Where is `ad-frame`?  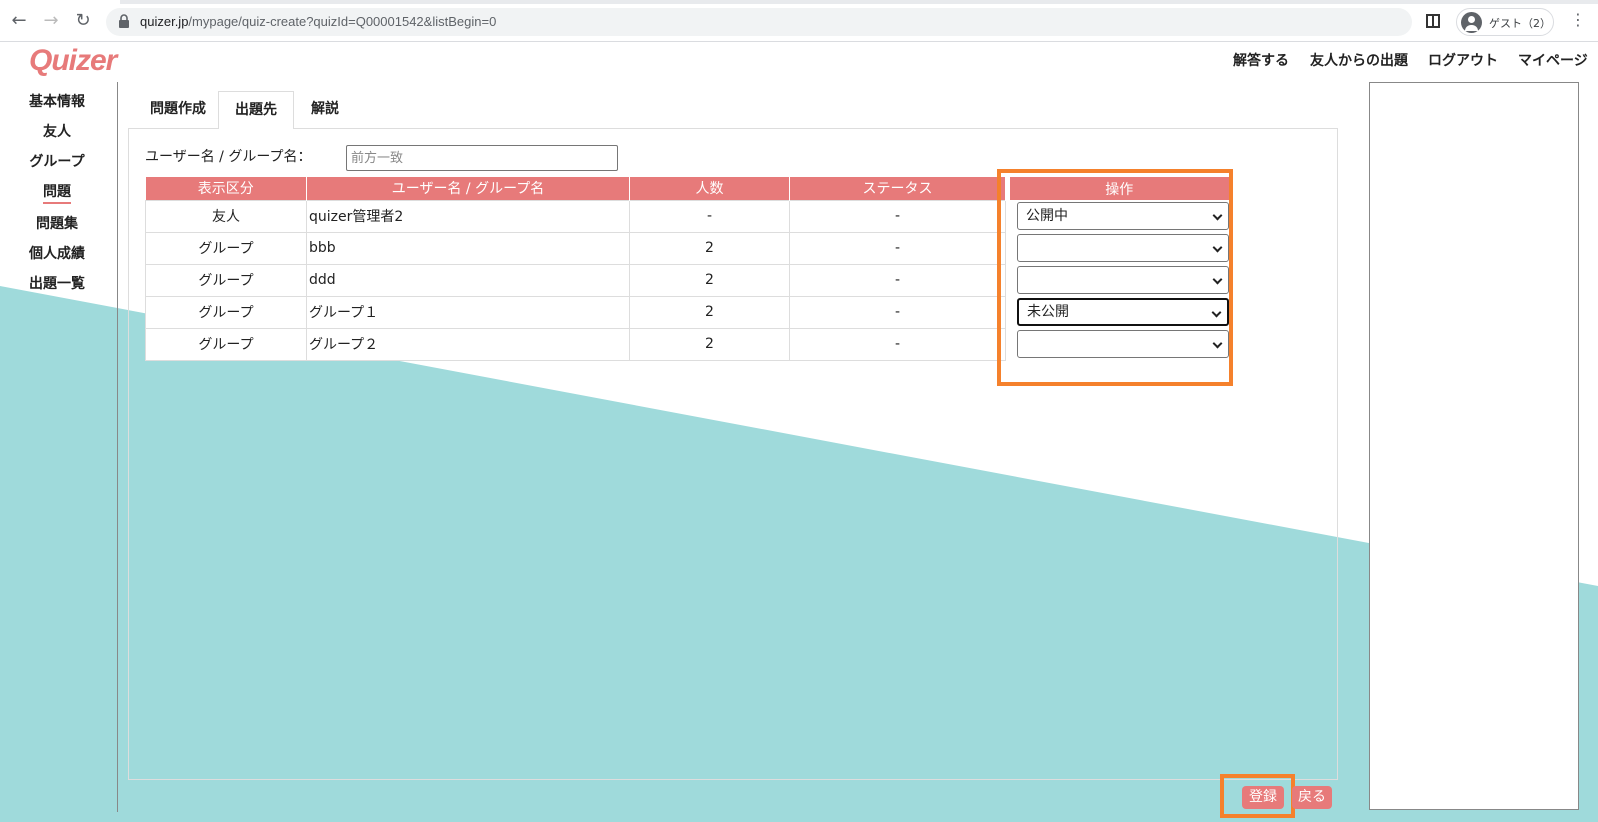 ad-frame is located at coordinates (1474, 446).